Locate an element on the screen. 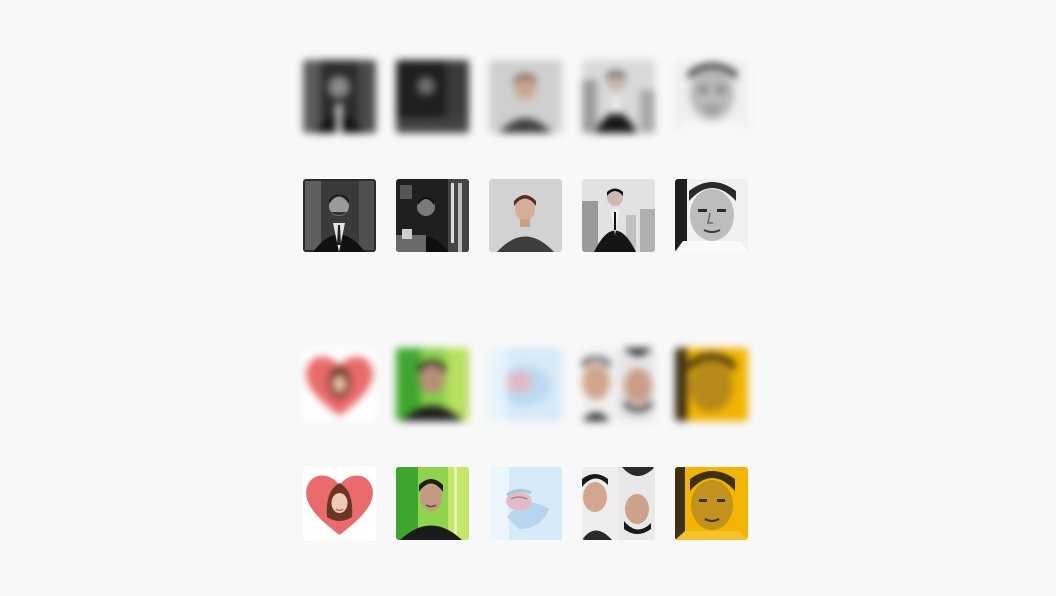 The image size is (1056, 596). effects-row is located at coordinates (525, 503).